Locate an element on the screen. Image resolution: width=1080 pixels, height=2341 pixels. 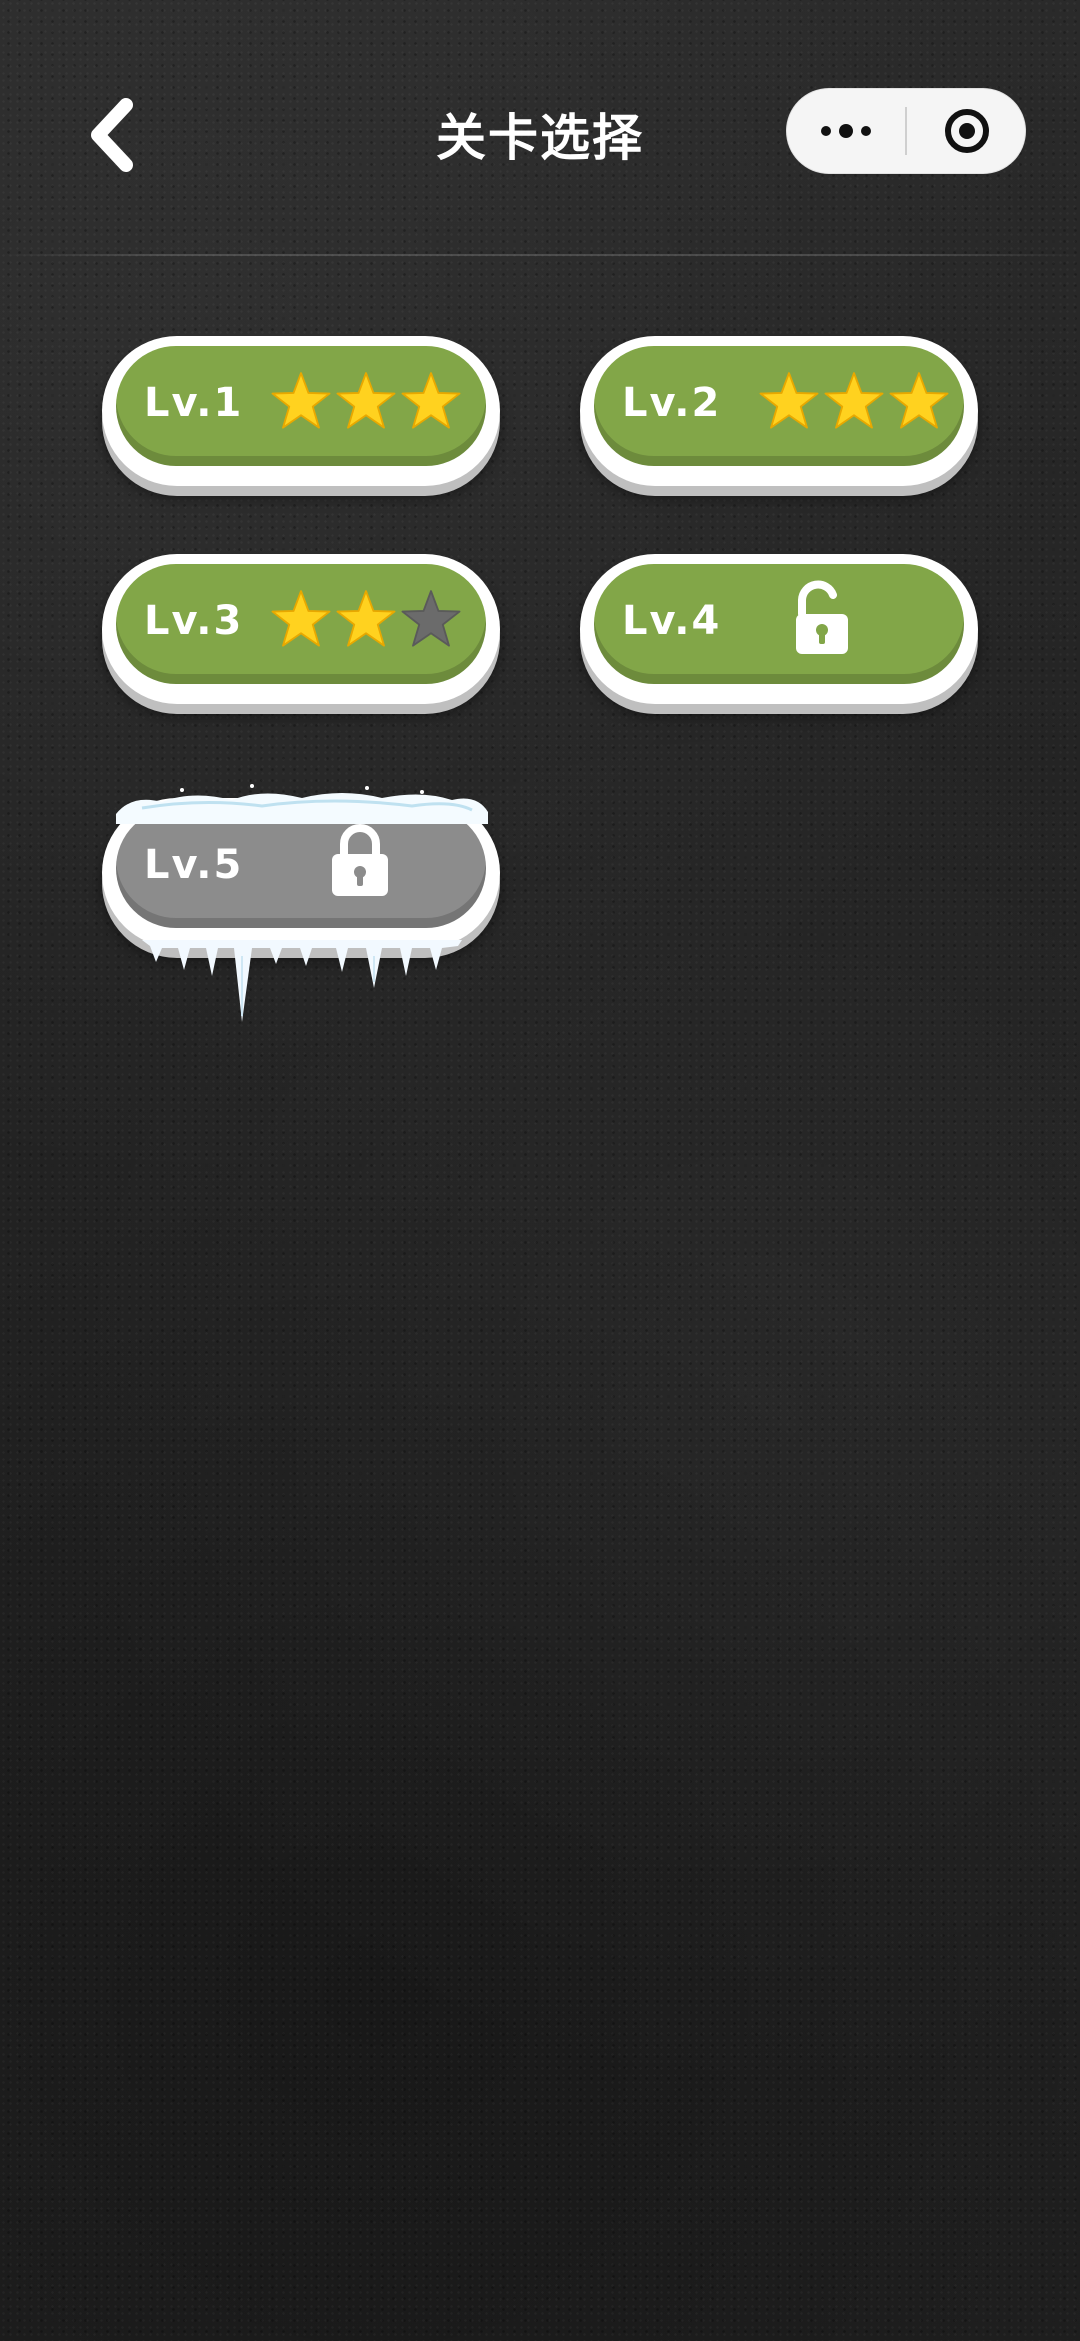
level-button-1: Lv.1 is located at coordinates (301, 416).